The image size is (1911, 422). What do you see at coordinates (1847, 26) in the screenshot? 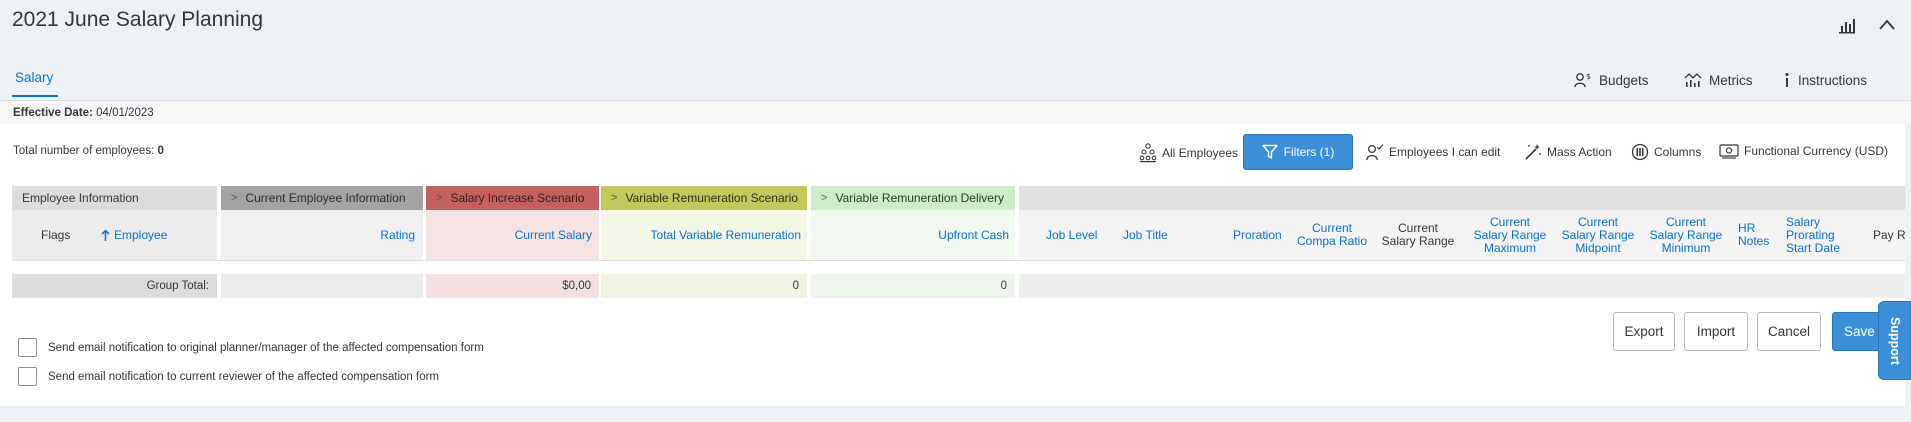
I see `chart-icon` at bounding box center [1847, 26].